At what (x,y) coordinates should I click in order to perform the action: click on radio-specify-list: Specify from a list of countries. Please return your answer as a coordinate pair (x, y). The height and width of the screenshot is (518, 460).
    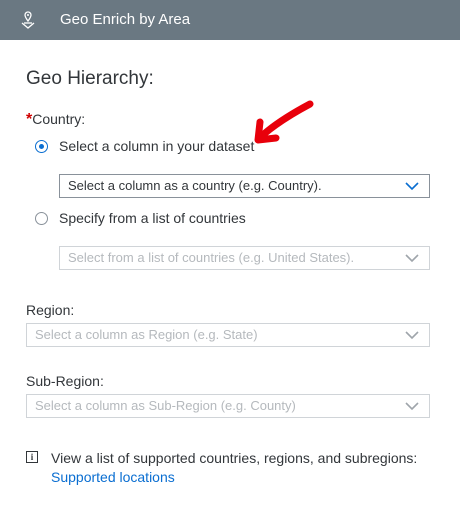
    Looking at the image, I should click on (140, 218).